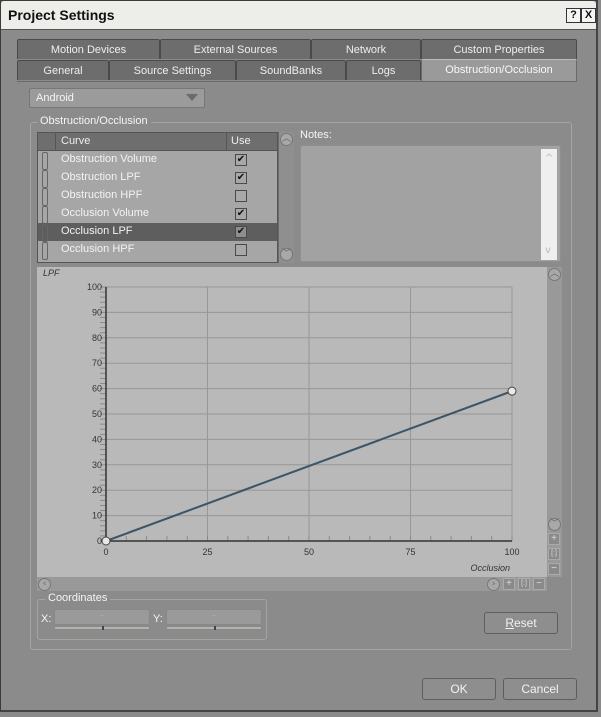 Image resolution: width=601 pixels, height=717 pixels. Describe the element at coordinates (78, 598) in the screenshot. I see `coordinates-label: Coordinates` at that location.